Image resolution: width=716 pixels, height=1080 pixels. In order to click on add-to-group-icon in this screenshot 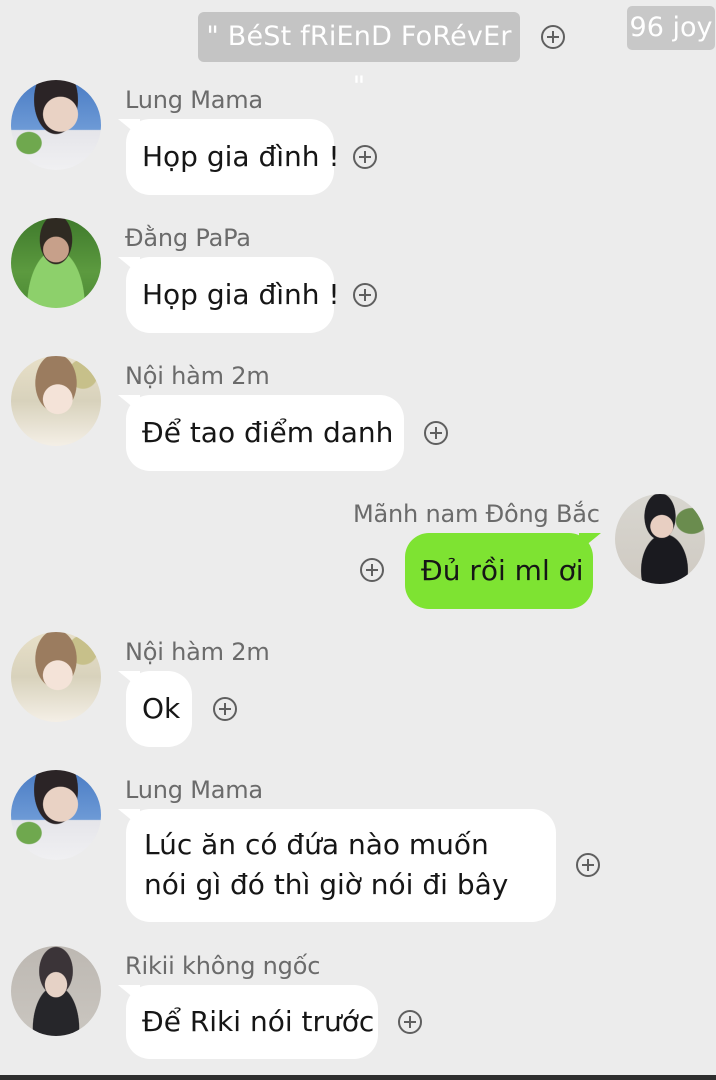, I will do `click(553, 37)`.